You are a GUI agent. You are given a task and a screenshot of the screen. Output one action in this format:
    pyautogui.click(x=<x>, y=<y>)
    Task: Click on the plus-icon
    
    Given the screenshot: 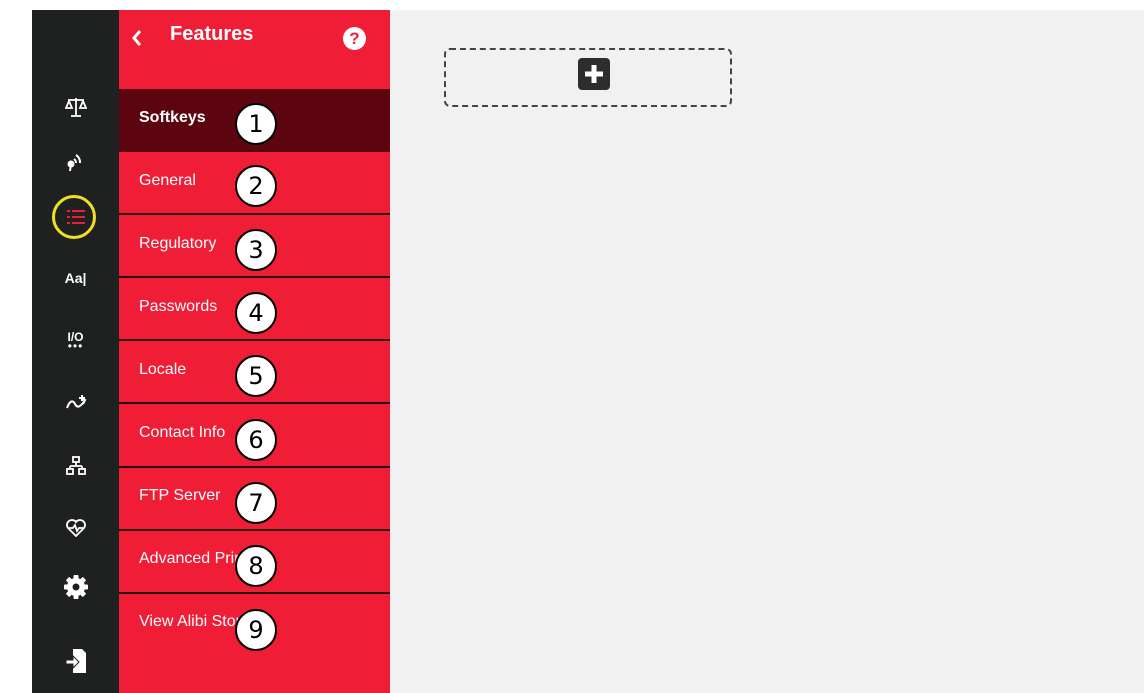 What is the action you would take?
    pyautogui.click(x=594, y=74)
    